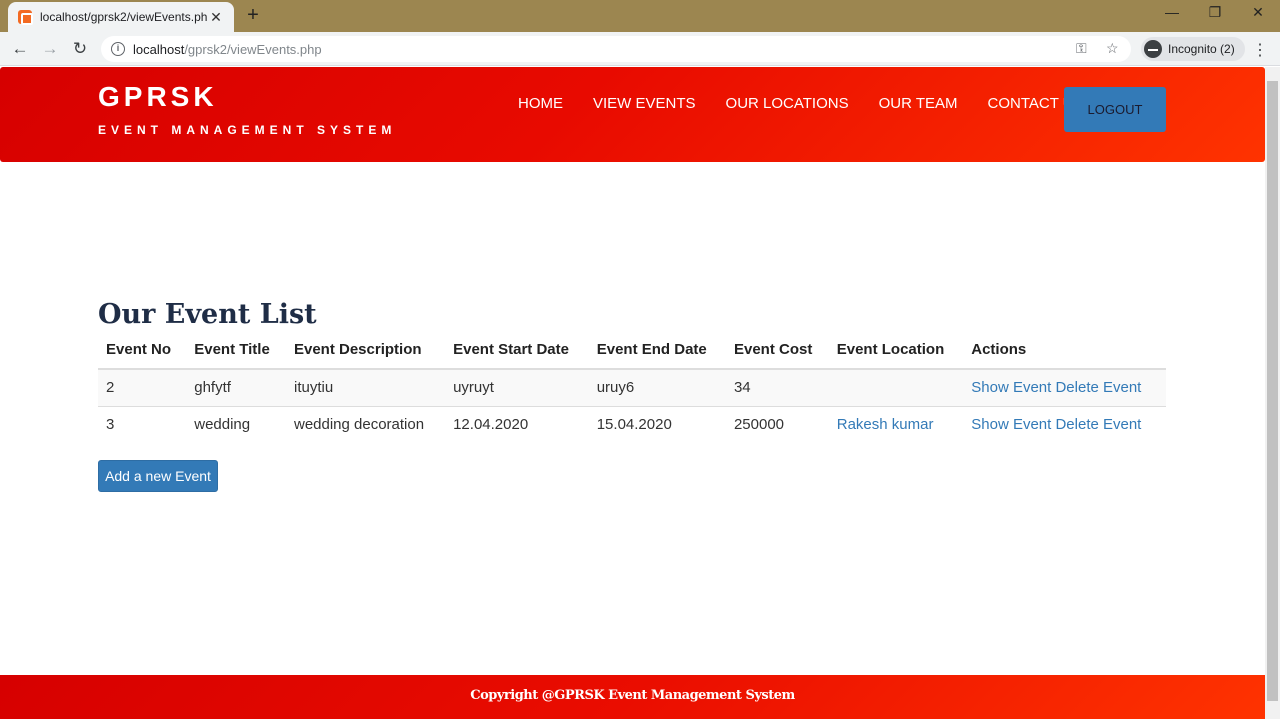 The height and width of the screenshot is (719, 1280). Describe the element at coordinates (540, 103) in the screenshot. I see `nav-home: HOME` at that location.